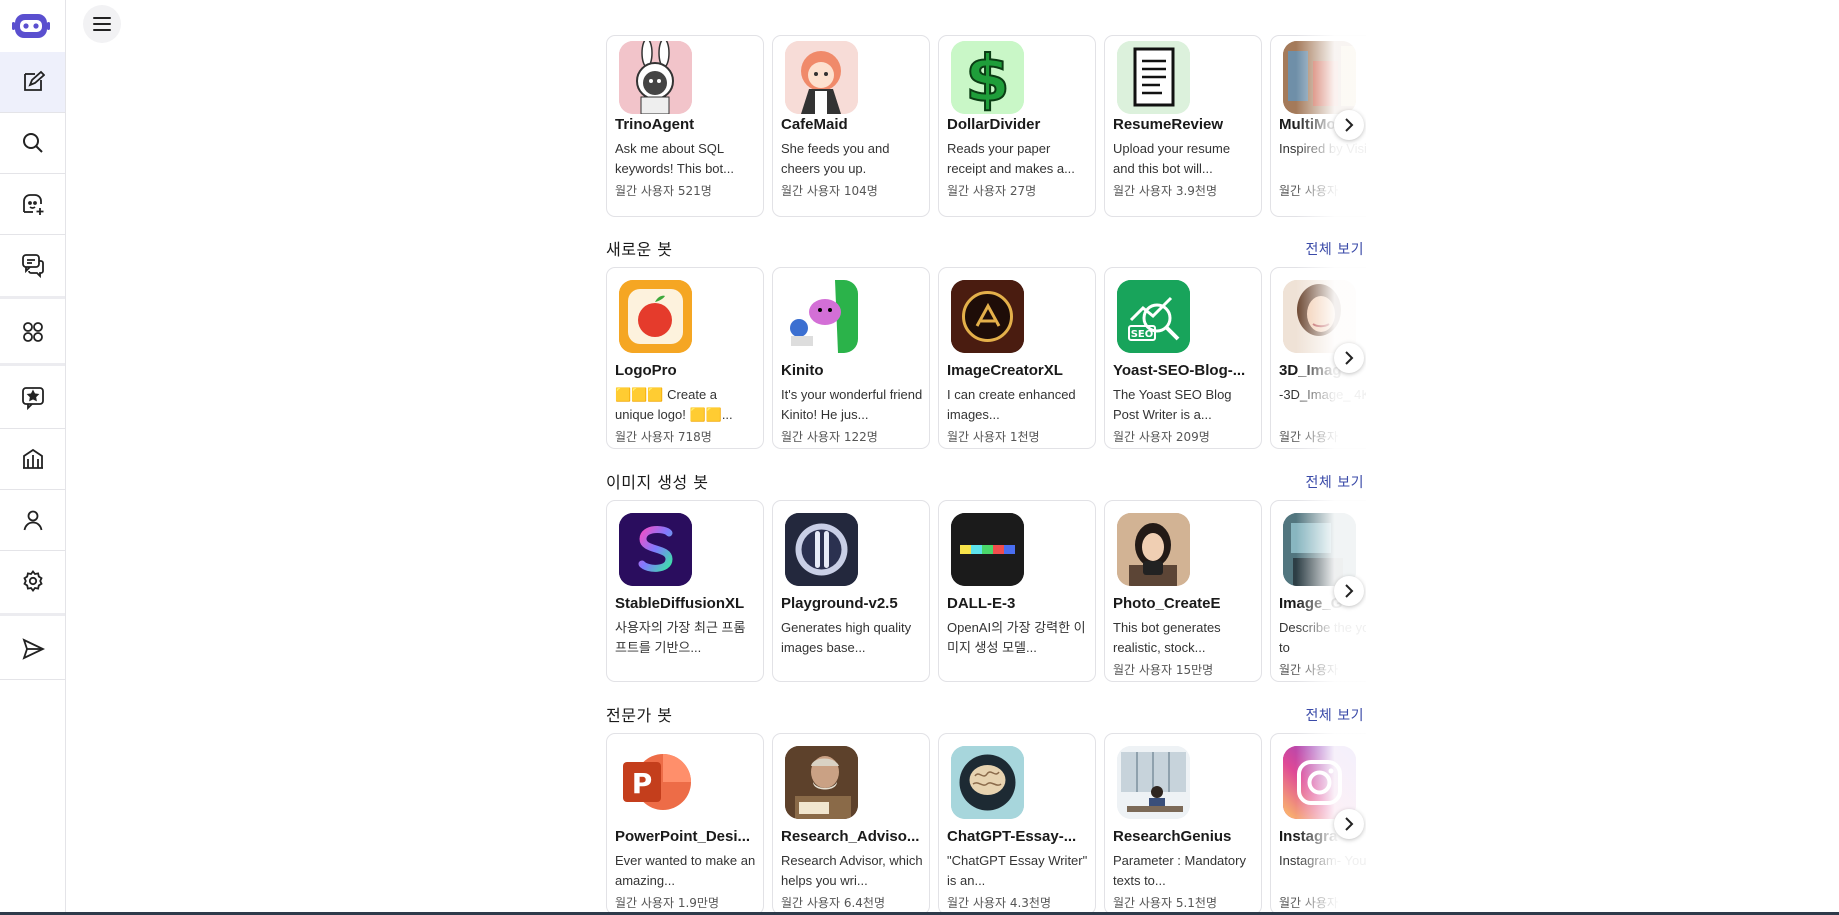  Describe the element at coordinates (1172, 836) in the screenshot. I see `bot-name: ResearchGenius` at that location.